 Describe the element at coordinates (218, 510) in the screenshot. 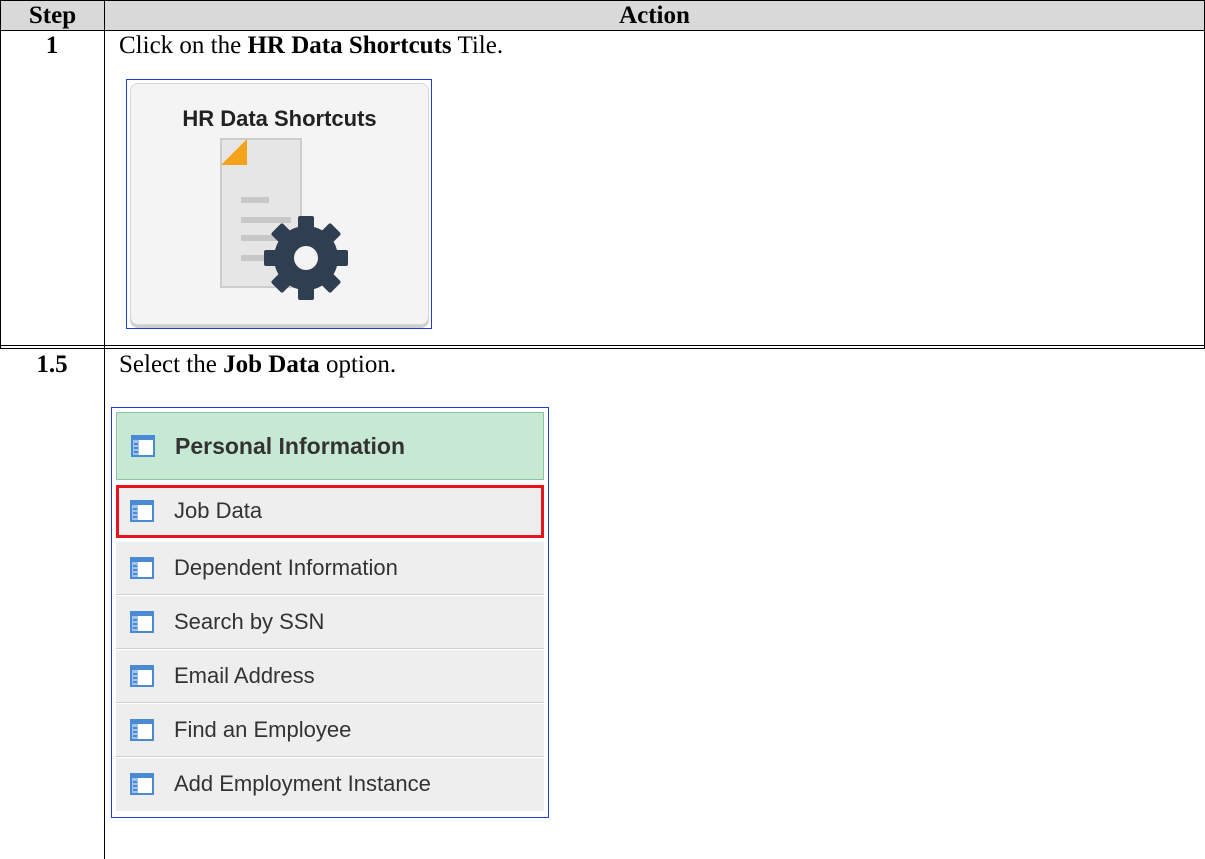

I see `menu-item-label: Job Data` at that location.